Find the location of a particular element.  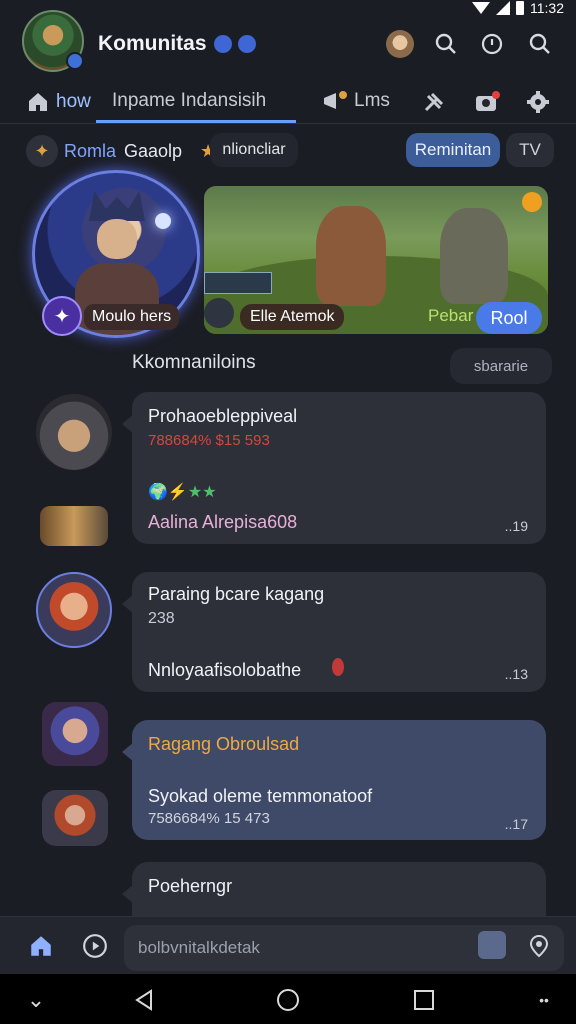

message-subtitle: 238 is located at coordinates (161, 618).